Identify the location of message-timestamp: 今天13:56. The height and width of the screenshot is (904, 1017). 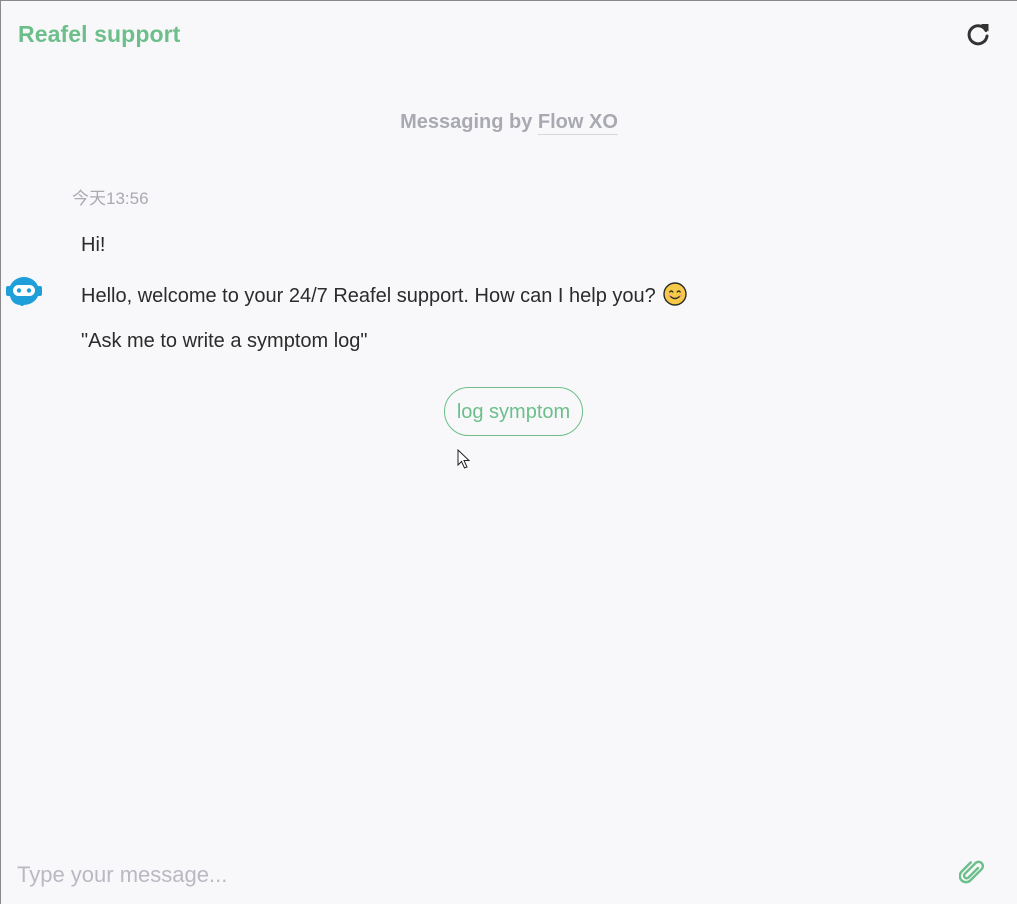
(110, 198).